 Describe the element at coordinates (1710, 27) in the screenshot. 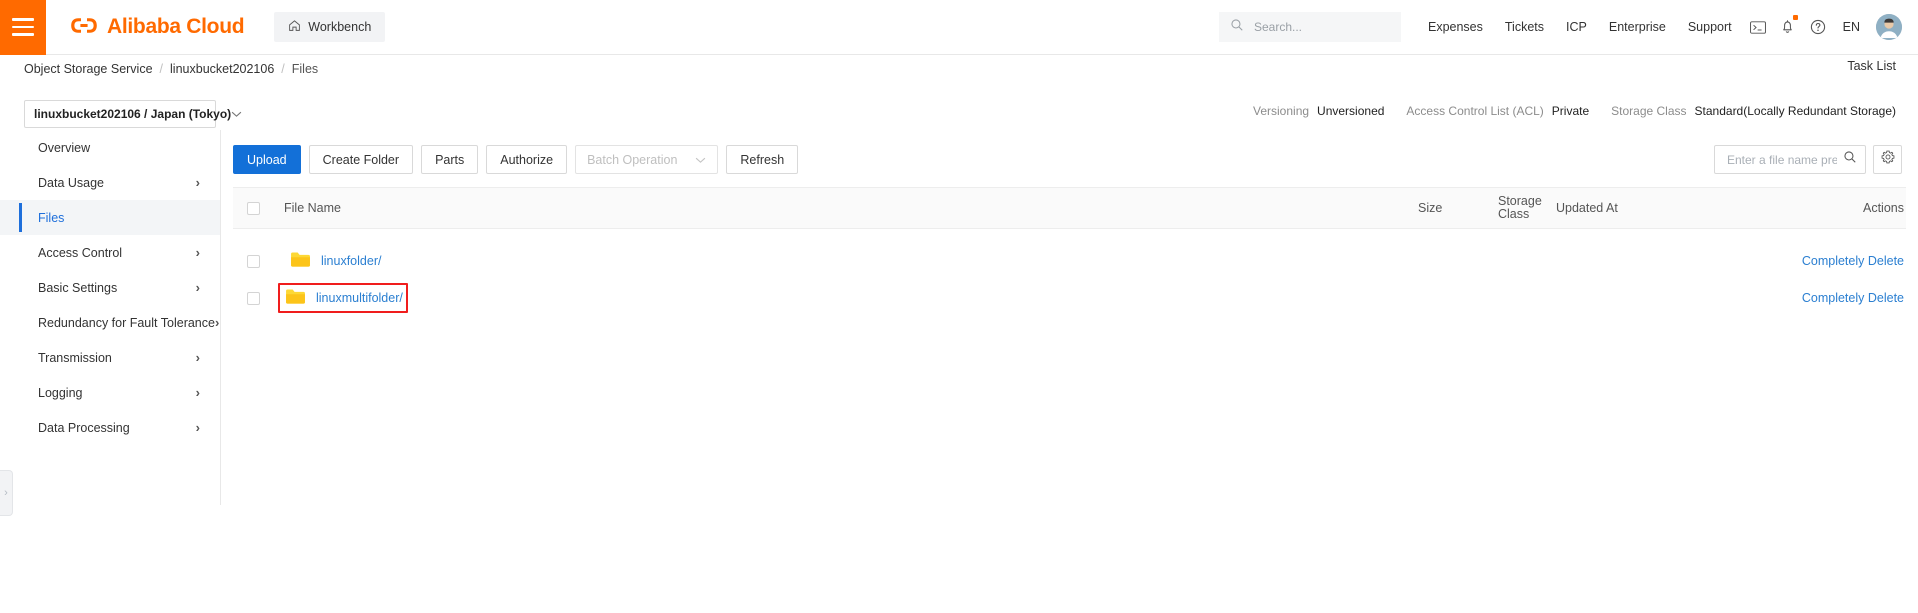

I see `nav-link-support: Support` at that location.